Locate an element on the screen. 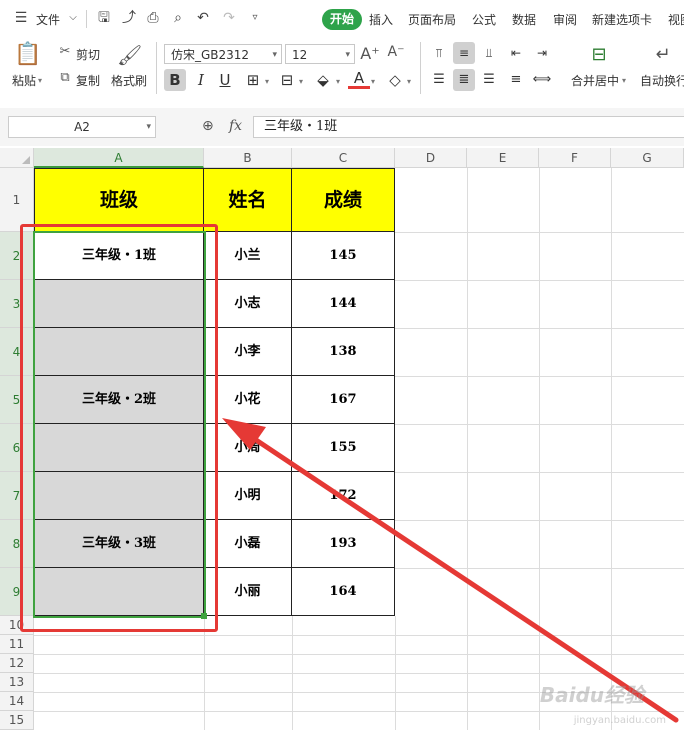 This screenshot has width=684, height=730. font-size-value: 12 is located at coordinates (300, 55).